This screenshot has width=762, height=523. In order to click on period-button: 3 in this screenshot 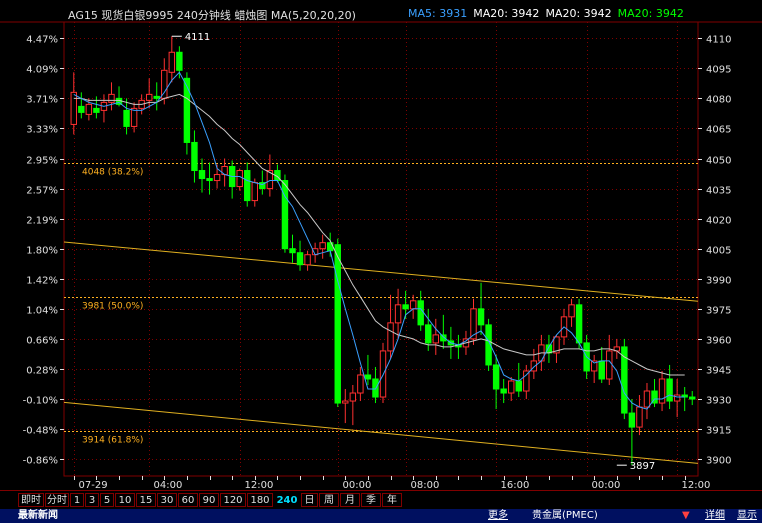, I will do `click(92, 500)`.